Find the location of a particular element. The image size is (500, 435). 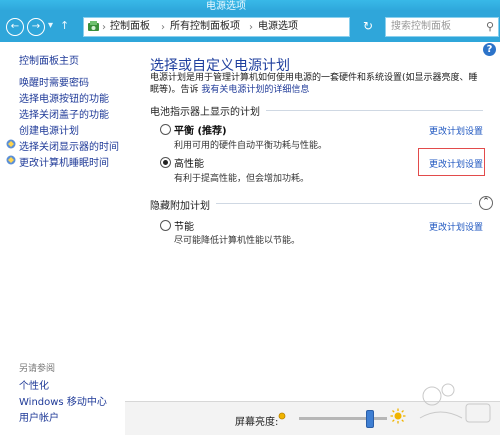

search-input: 搜索控制面板 ⚲ is located at coordinates (442, 27).